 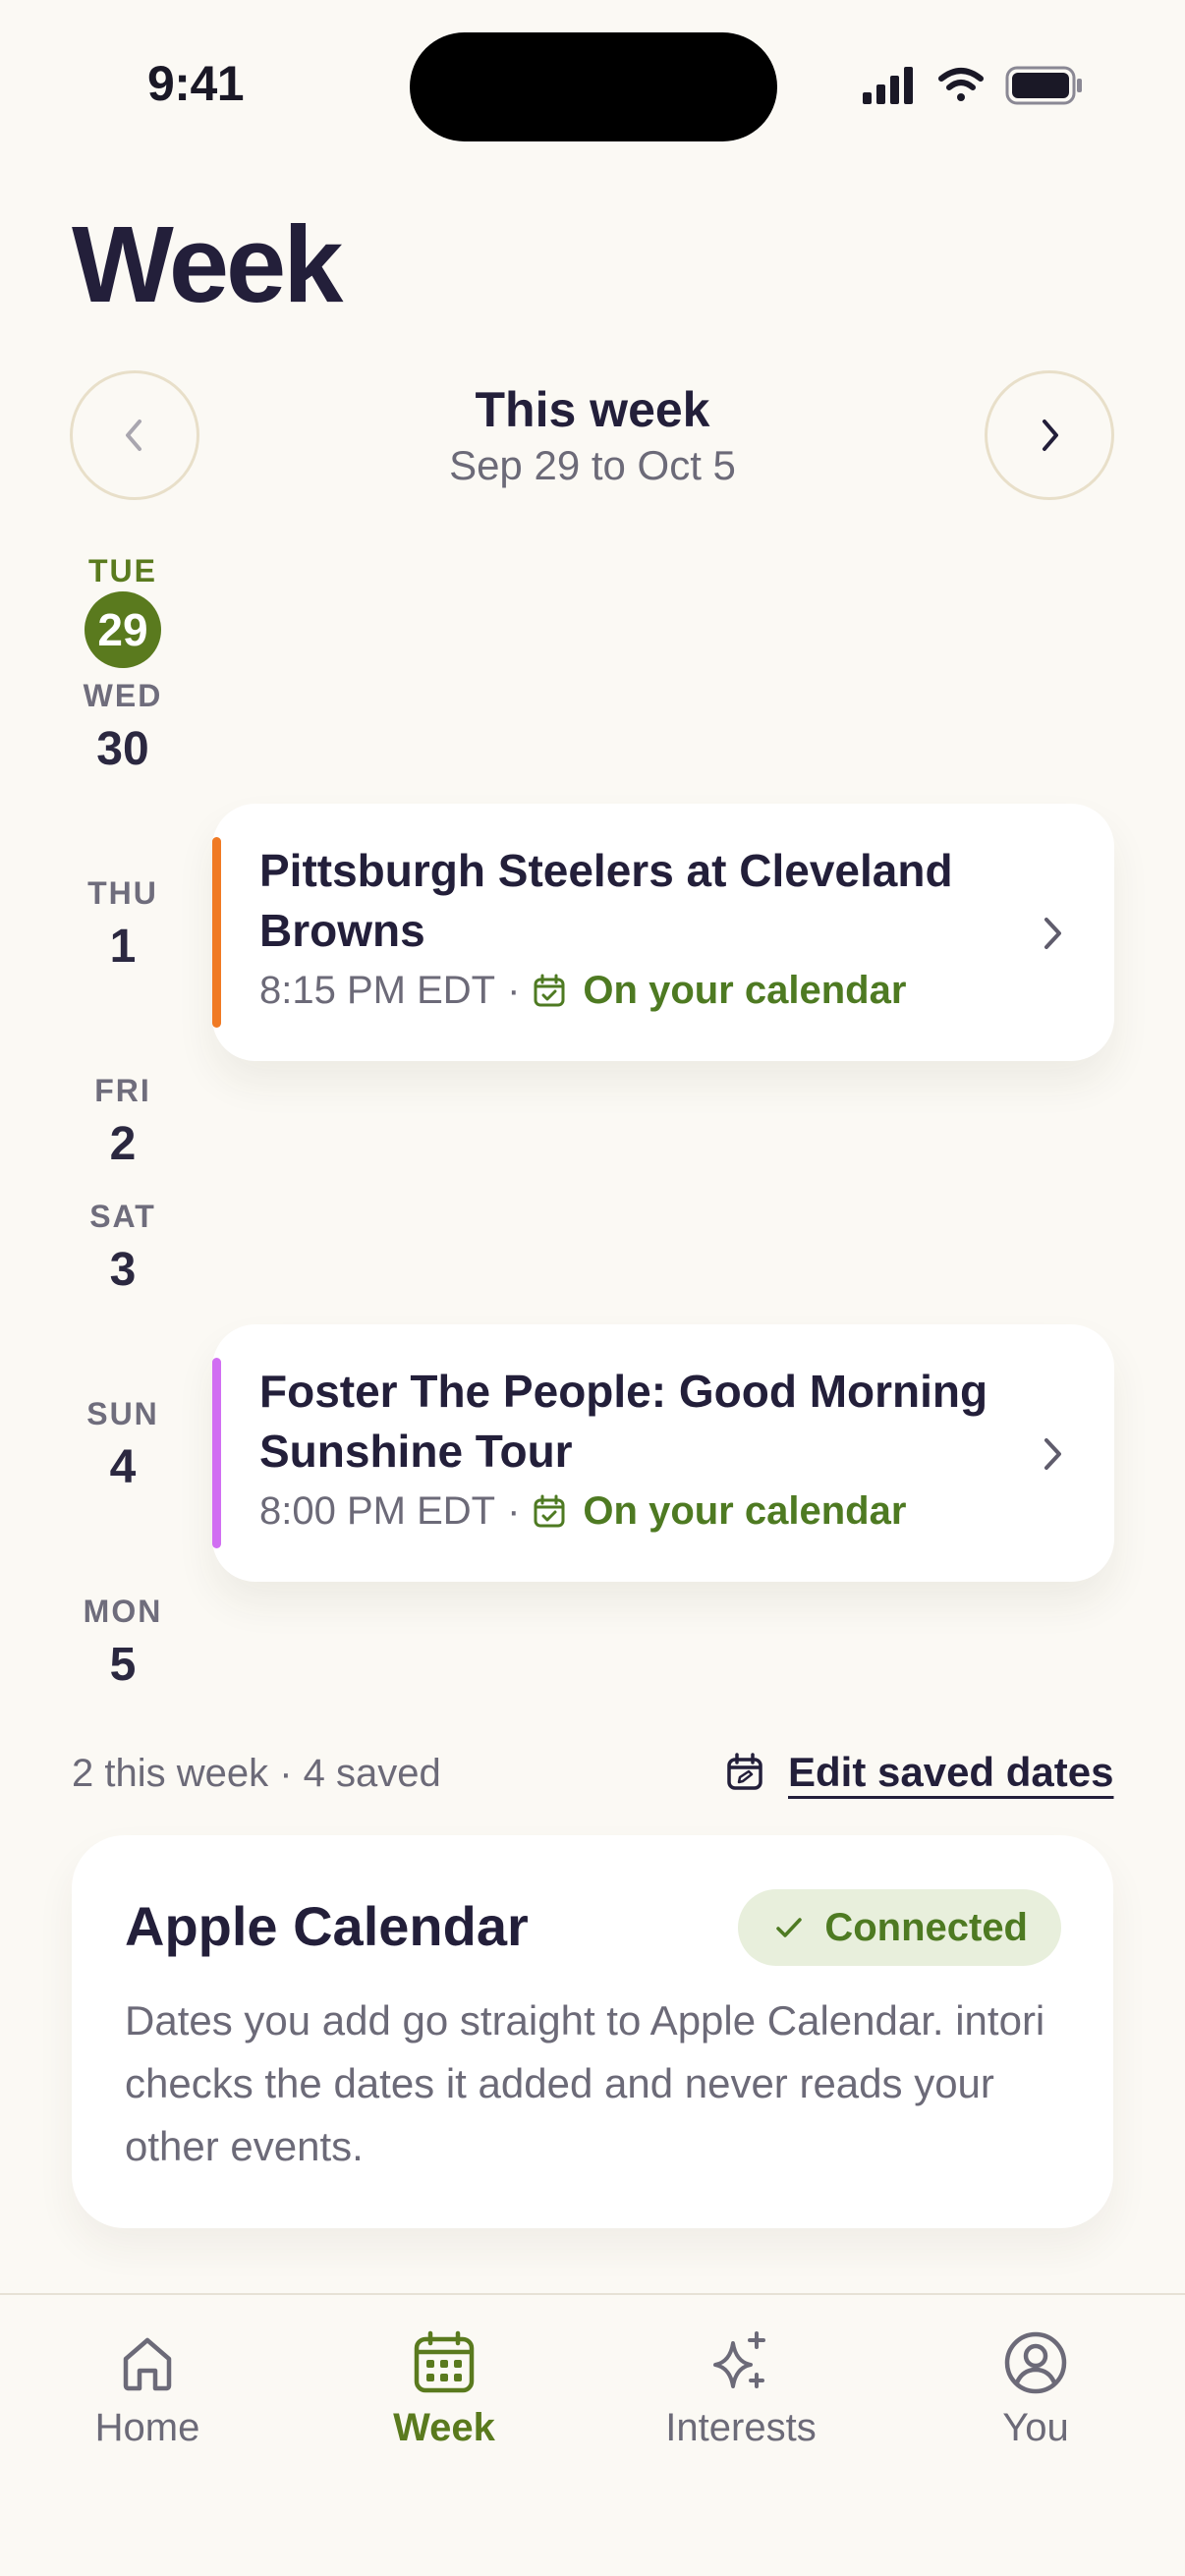 I want to click on edit-saved-dates-label: Edit saved dates, so click(x=951, y=1772).